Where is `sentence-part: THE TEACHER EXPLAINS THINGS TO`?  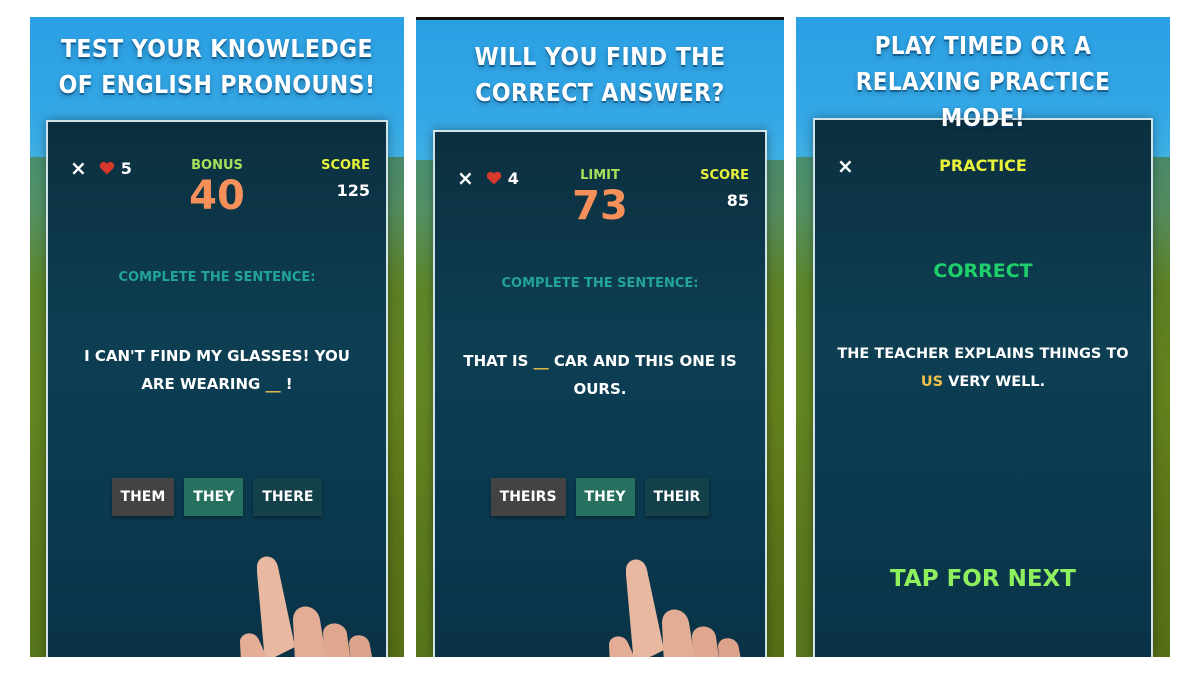
sentence-part: THE TEACHER EXPLAINS THINGS TO is located at coordinates (983, 354).